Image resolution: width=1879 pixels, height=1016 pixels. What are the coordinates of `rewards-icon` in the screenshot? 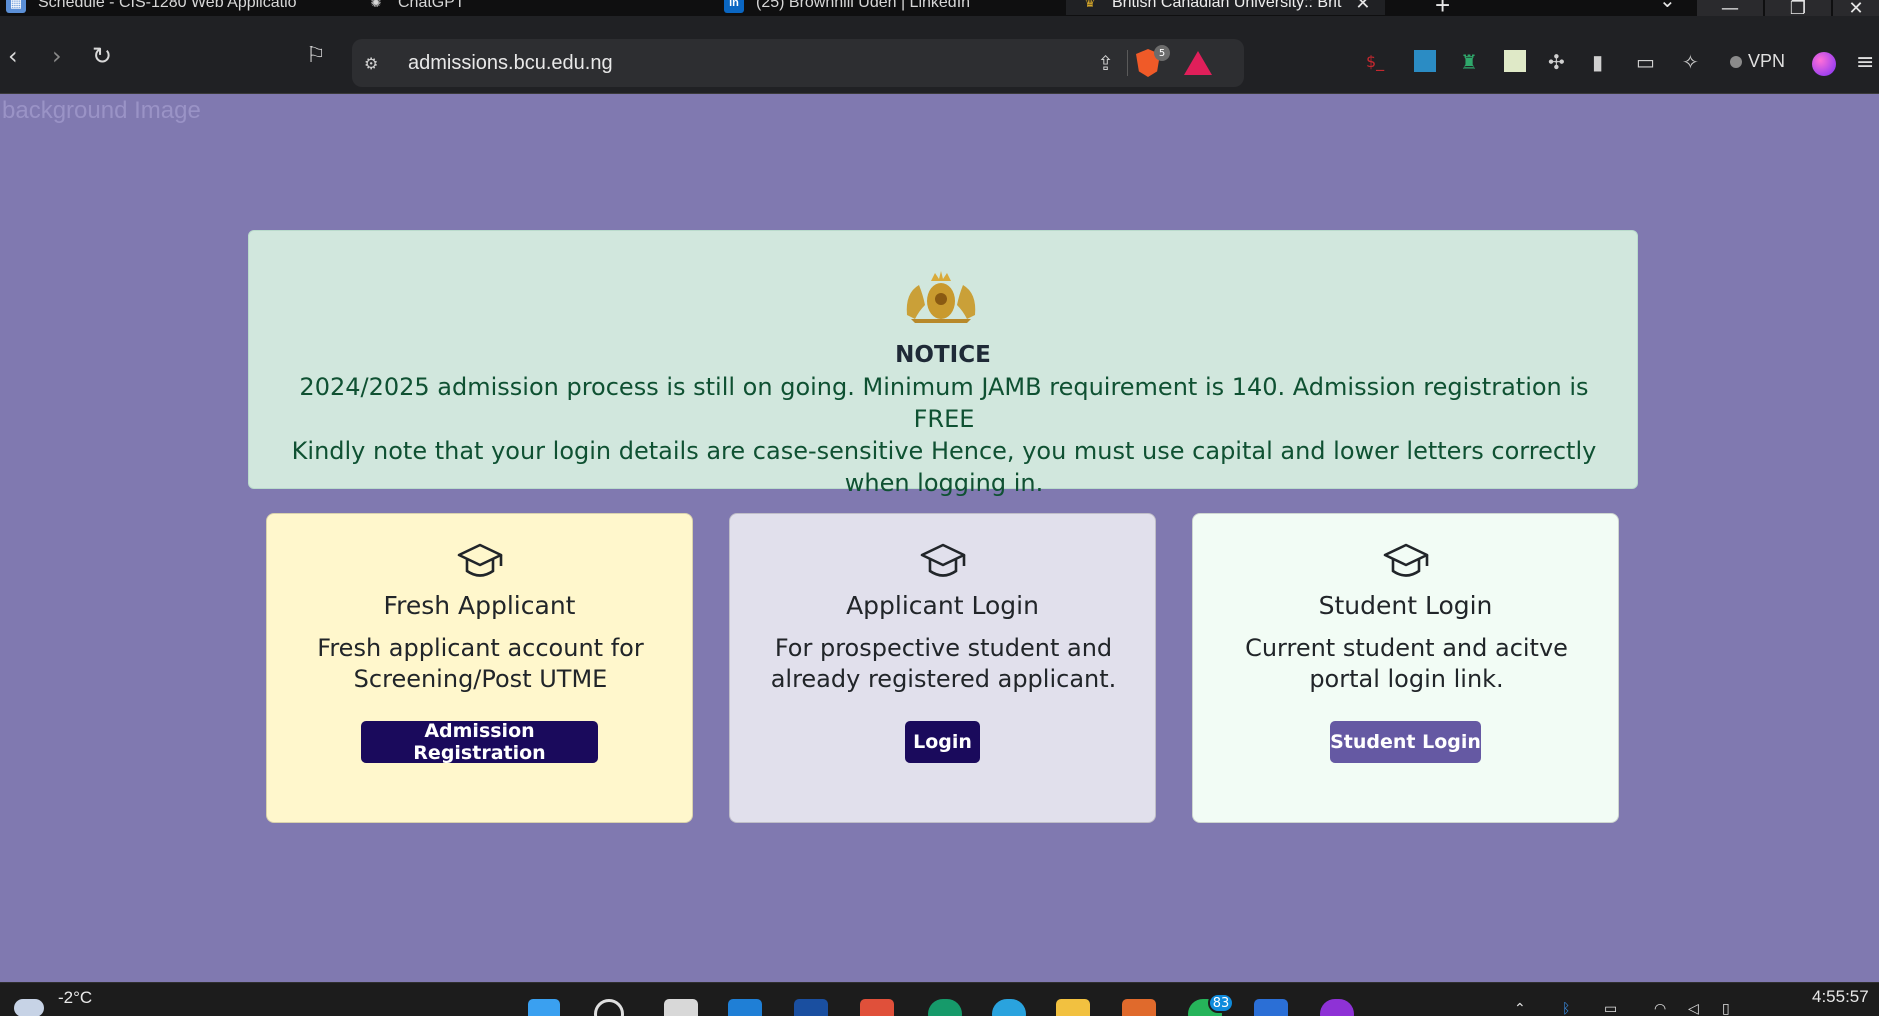 It's located at (1198, 63).